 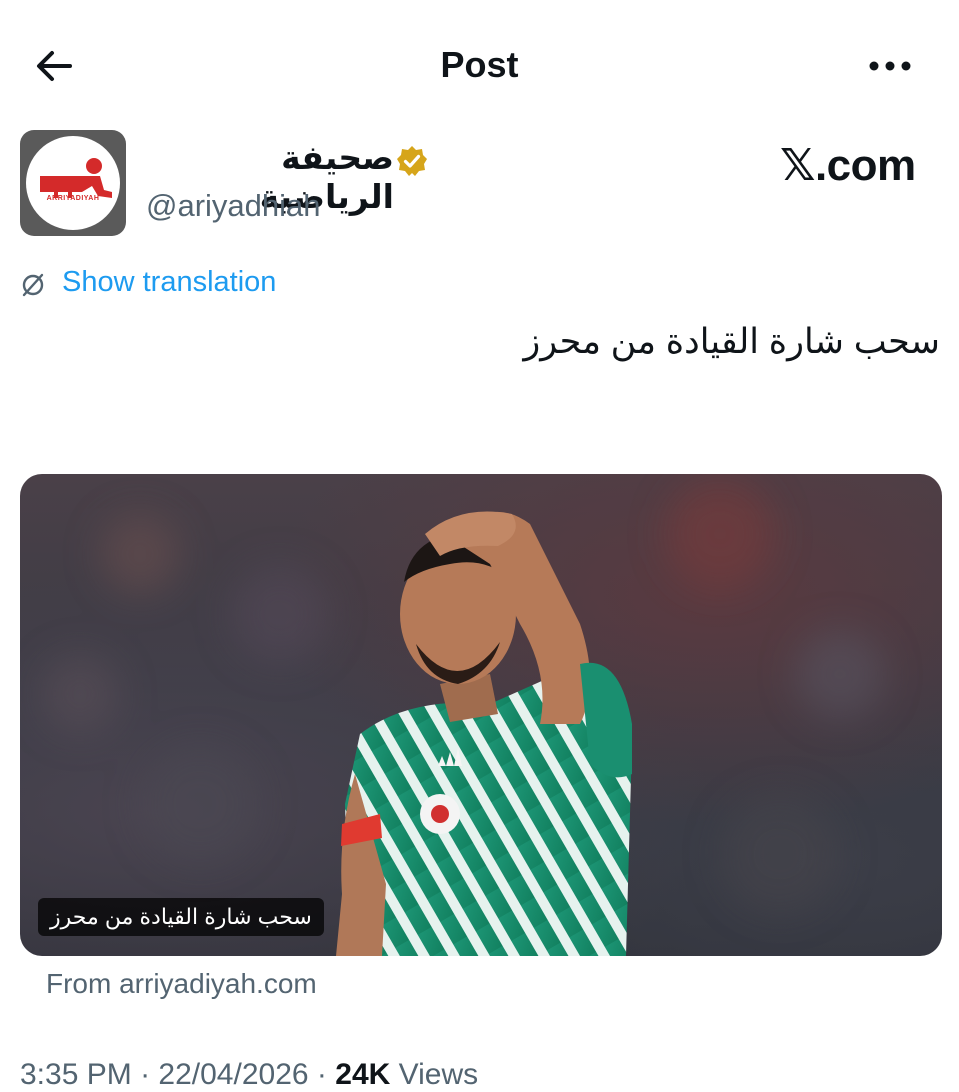 I want to click on author-handle: @ariyadhiah, so click(x=233, y=206).